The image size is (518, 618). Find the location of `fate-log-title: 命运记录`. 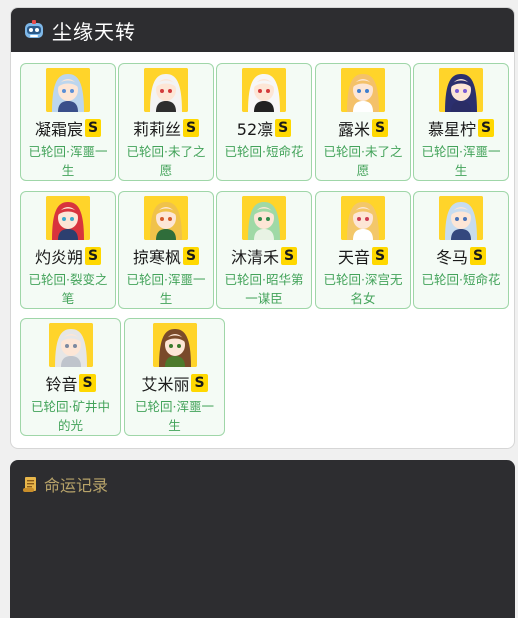

fate-log-title: 命运记录 is located at coordinates (76, 485).